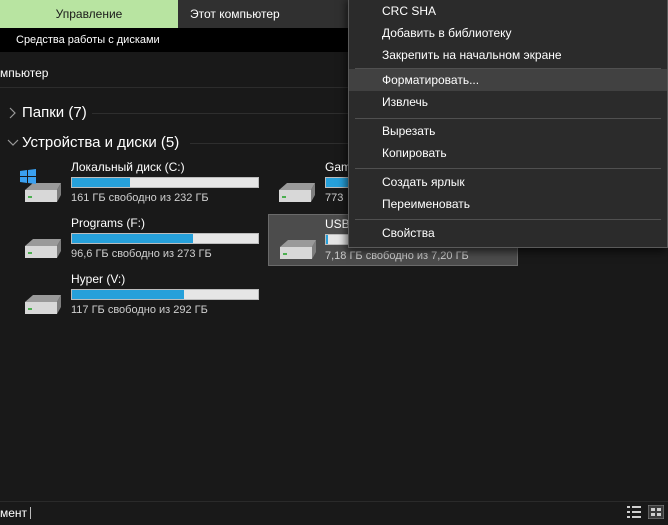 The height and width of the screenshot is (525, 668). I want to click on drive-name: Programs (F:), so click(108, 223).